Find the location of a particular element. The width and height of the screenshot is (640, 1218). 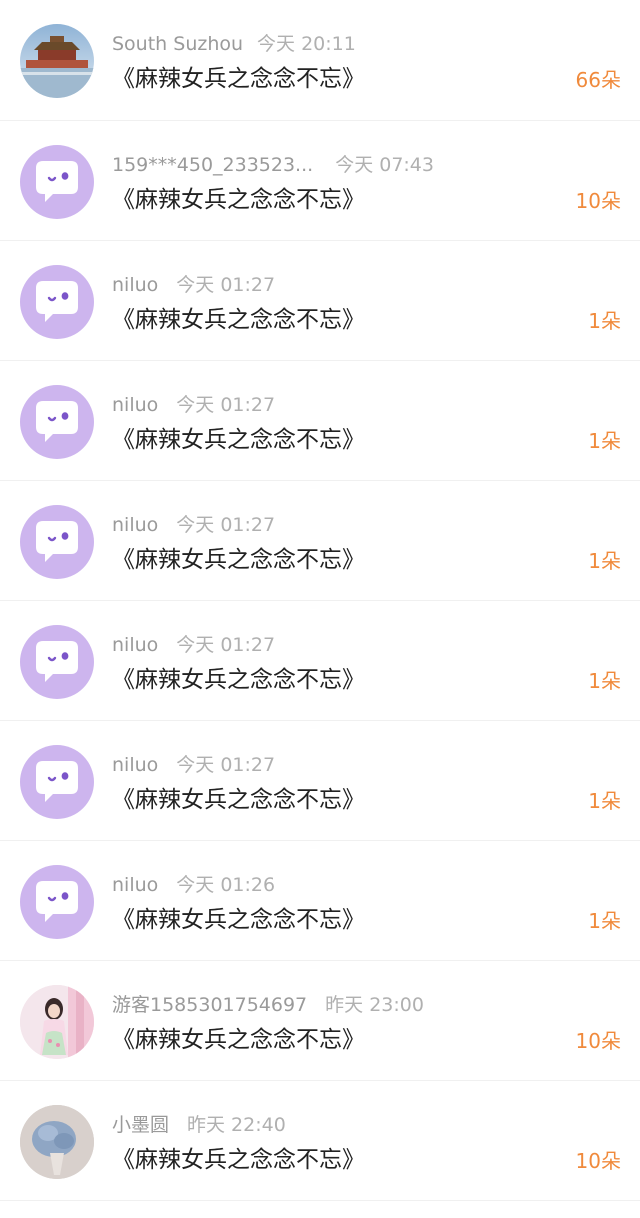

meta: 159***450_233523... 今天 07:43 is located at coordinates (273, 165).